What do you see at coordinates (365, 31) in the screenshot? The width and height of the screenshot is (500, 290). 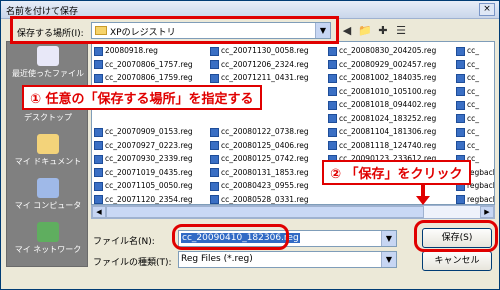 I see `up-folder-icon: 📁` at bounding box center [365, 31].